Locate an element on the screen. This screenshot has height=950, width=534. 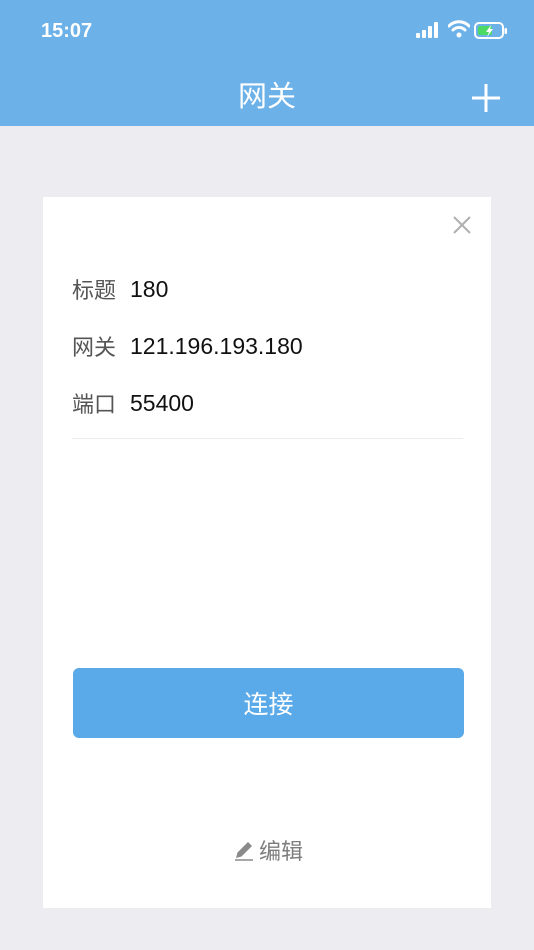
add-gateway-button is located at coordinates (486, 98).